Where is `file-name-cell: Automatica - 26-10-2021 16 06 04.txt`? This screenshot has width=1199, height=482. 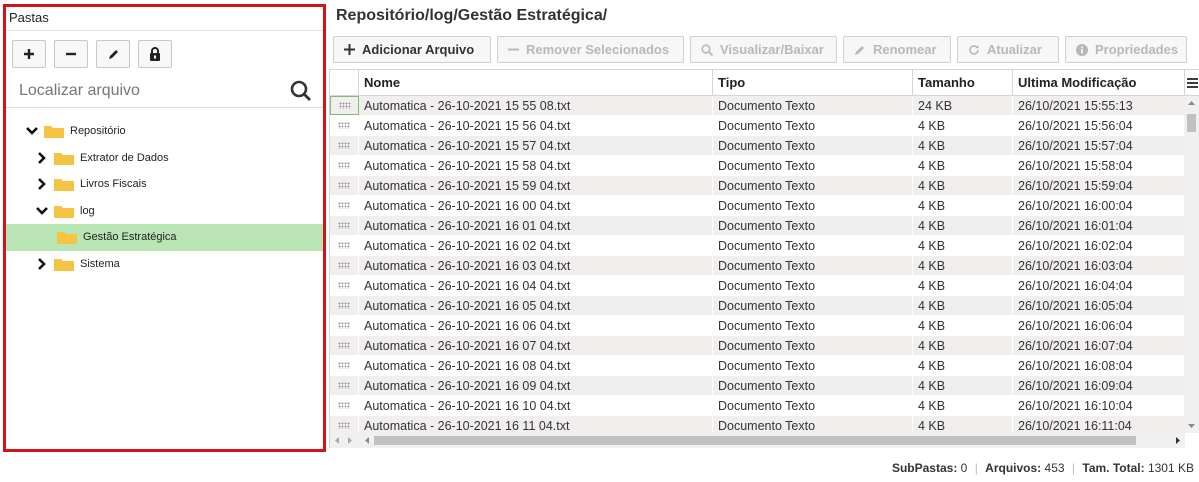 file-name-cell: Automatica - 26-10-2021 16 06 04.txt is located at coordinates (536, 325).